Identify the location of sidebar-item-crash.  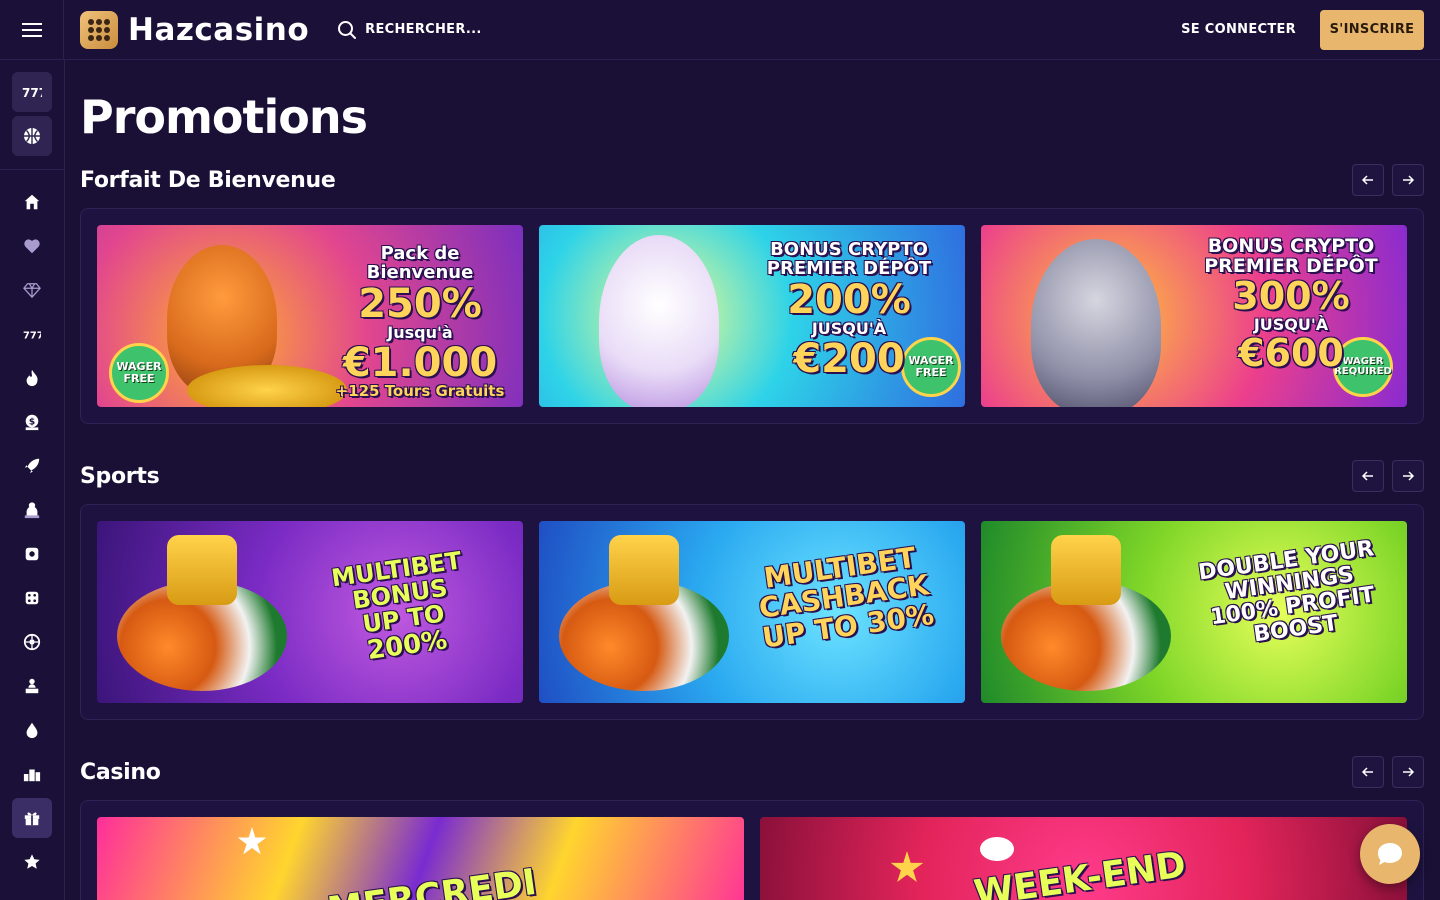
(32, 466).